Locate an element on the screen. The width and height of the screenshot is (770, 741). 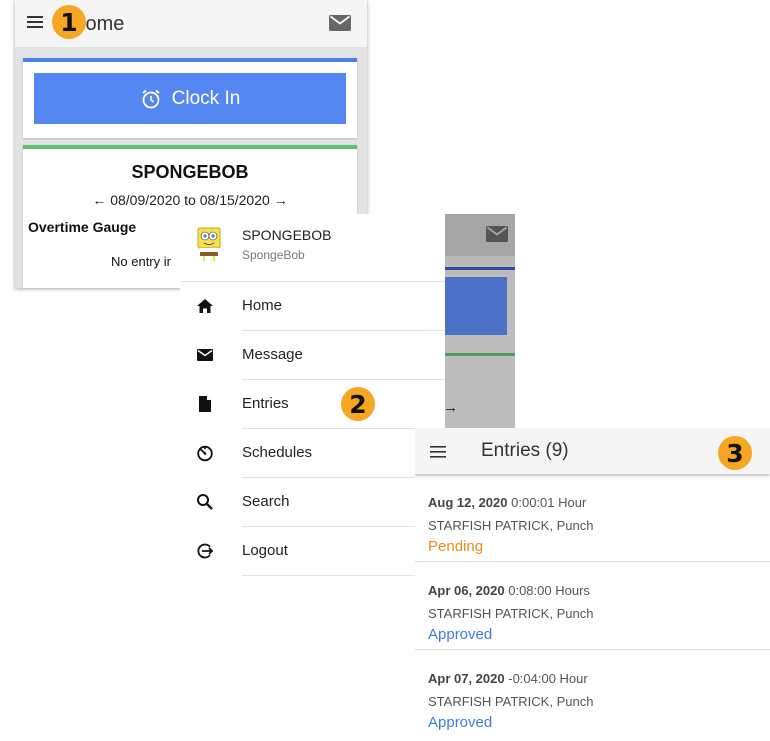
drawer-item-message: Message is located at coordinates (312, 355).